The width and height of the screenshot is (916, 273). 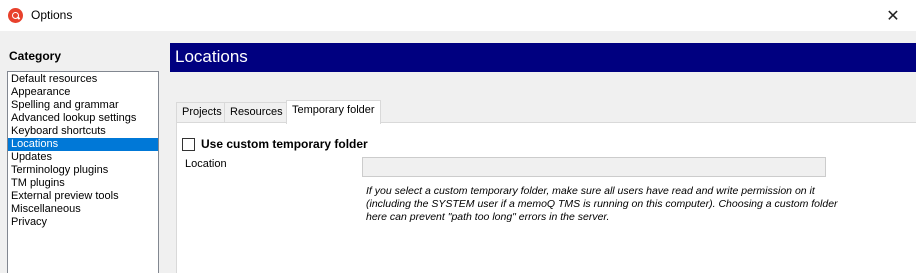 I want to click on category-item-external-preview-tools: External preview tools, so click(x=83, y=196).